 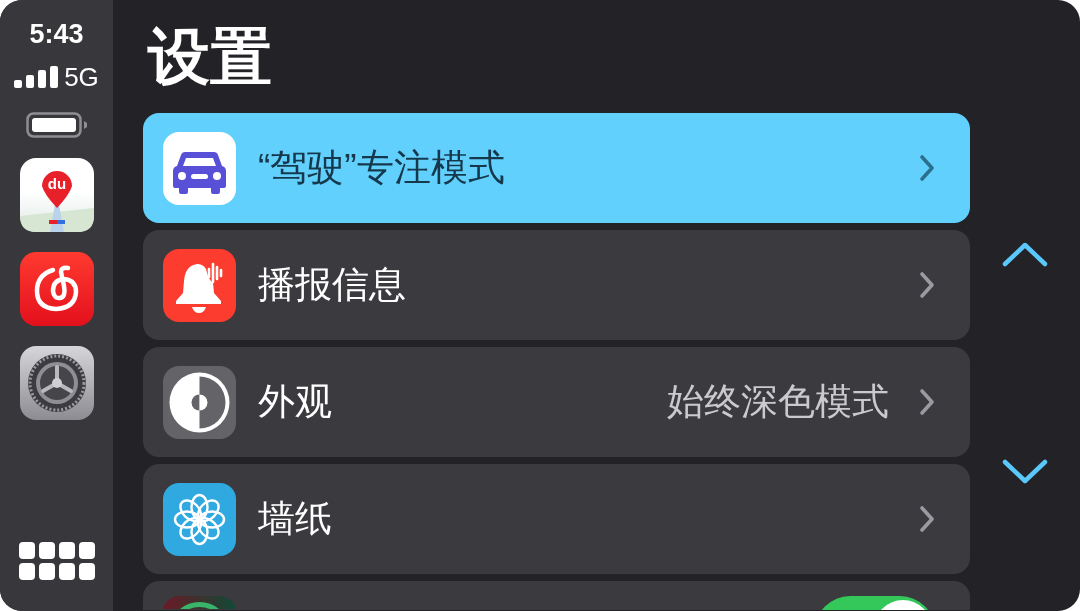 I want to click on row-value: 始终深色模式, so click(x=778, y=402).